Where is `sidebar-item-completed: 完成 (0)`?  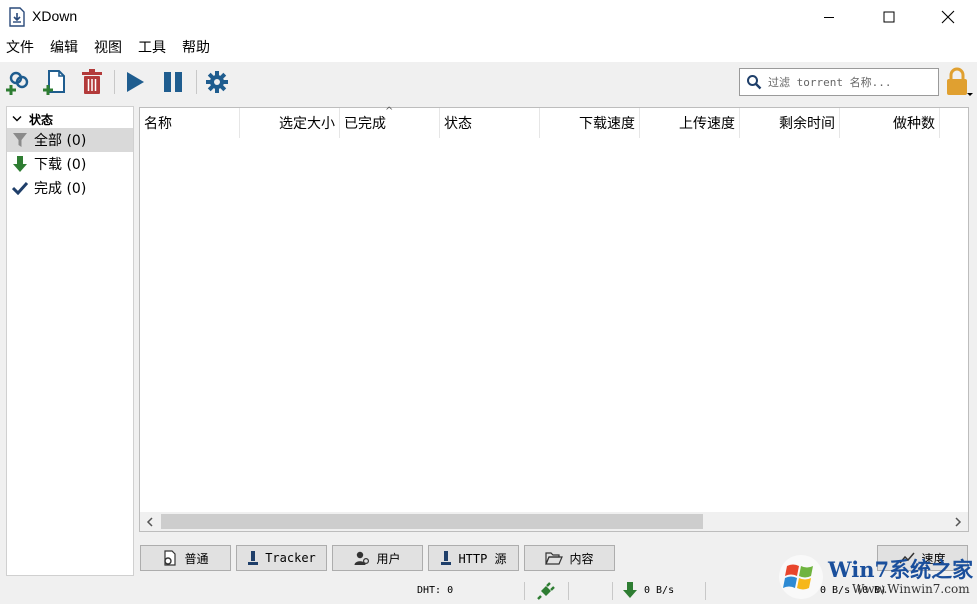
sidebar-item-completed: 完成 (0) is located at coordinates (70, 188).